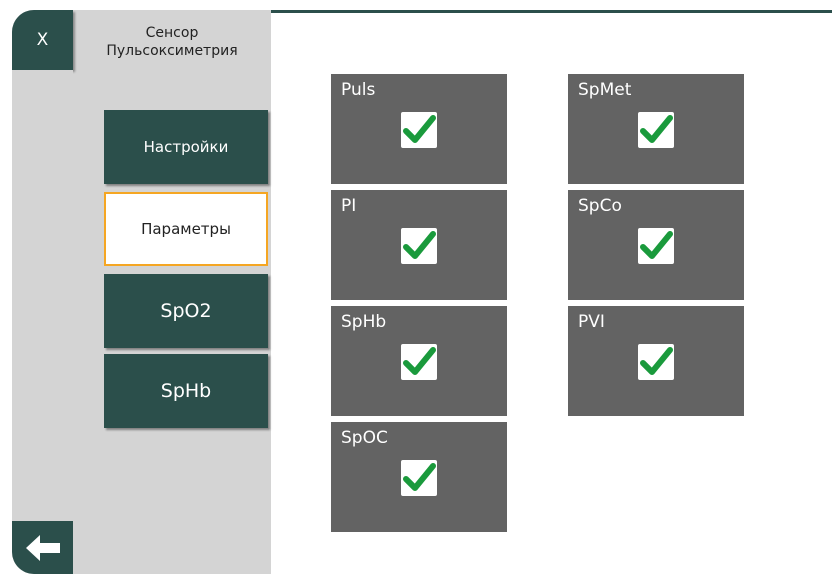 The height and width of the screenshot is (574, 832). What do you see at coordinates (186, 311) in the screenshot?
I see `nav-spo2-button: SpO2` at bounding box center [186, 311].